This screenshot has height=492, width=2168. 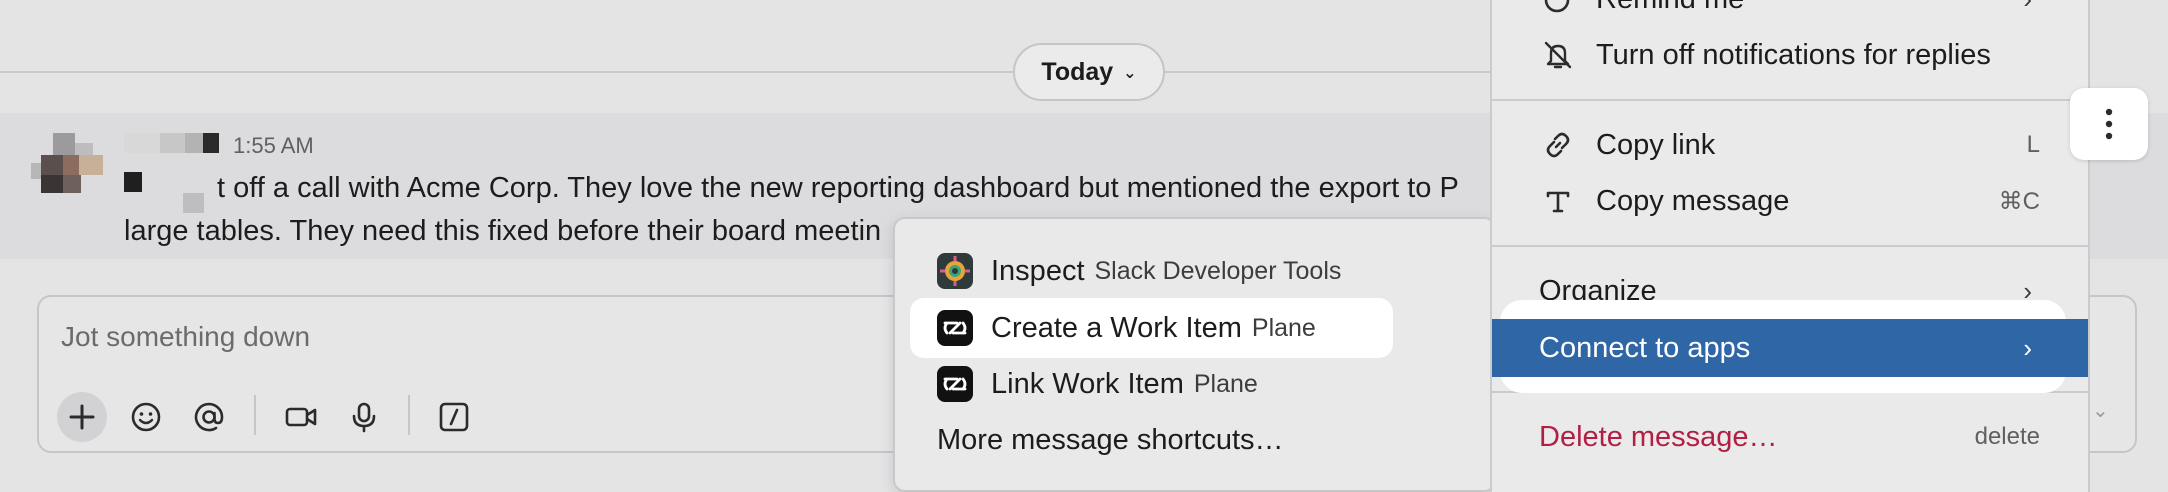 I want to click on microphone-icon, so click(x=364, y=417).